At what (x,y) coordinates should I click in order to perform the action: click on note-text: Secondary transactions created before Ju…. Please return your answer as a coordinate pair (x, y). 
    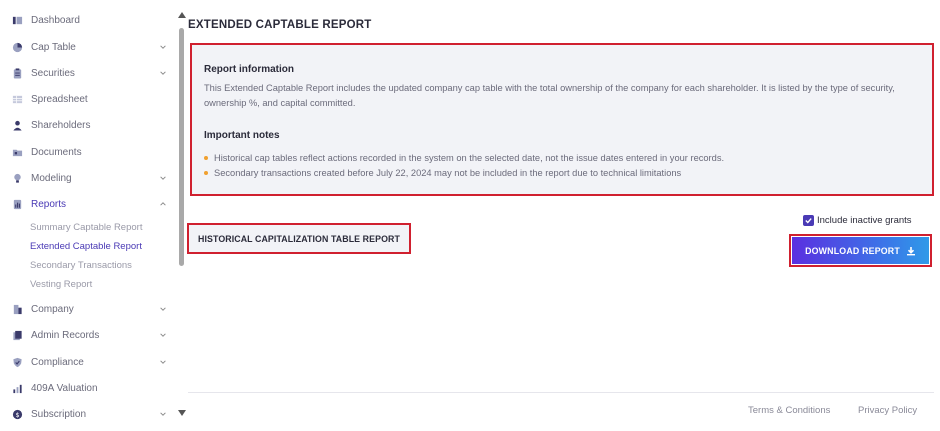
    Looking at the image, I should click on (448, 173).